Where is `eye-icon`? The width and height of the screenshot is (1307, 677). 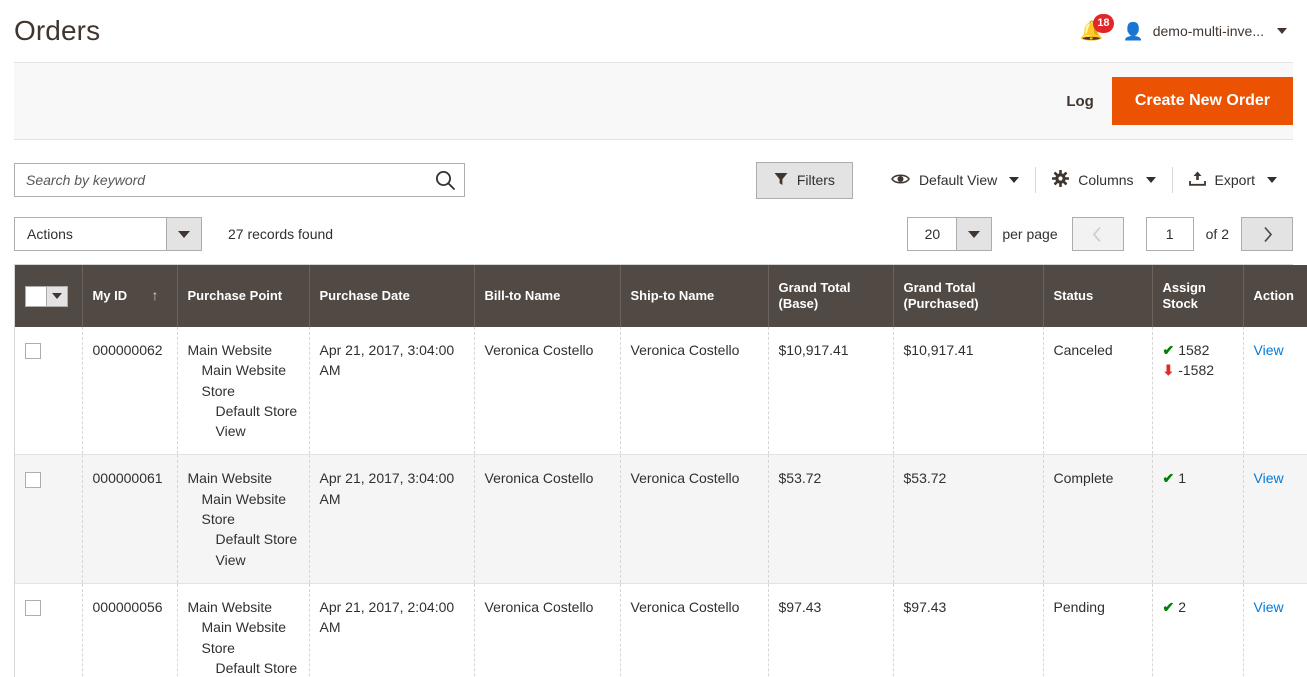 eye-icon is located at coordinates (900, 180).